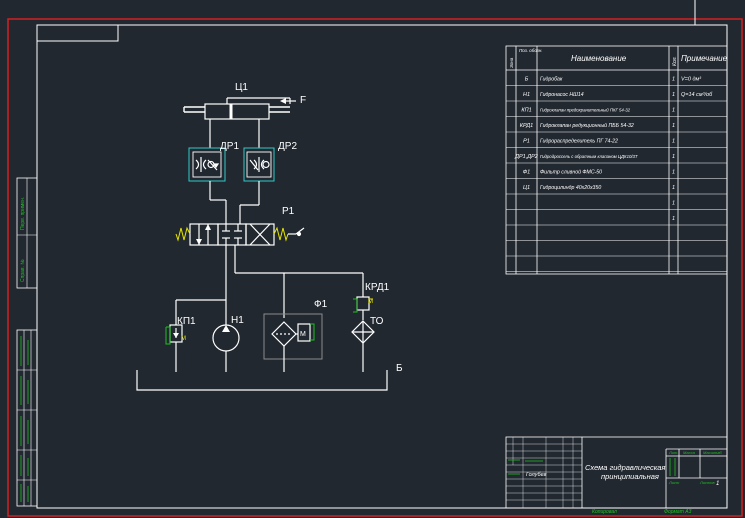  What do you see at coordinates (689, 452) in the screenshot?
I see `title-col-mass: Масса` at bounding box center [689, 452].